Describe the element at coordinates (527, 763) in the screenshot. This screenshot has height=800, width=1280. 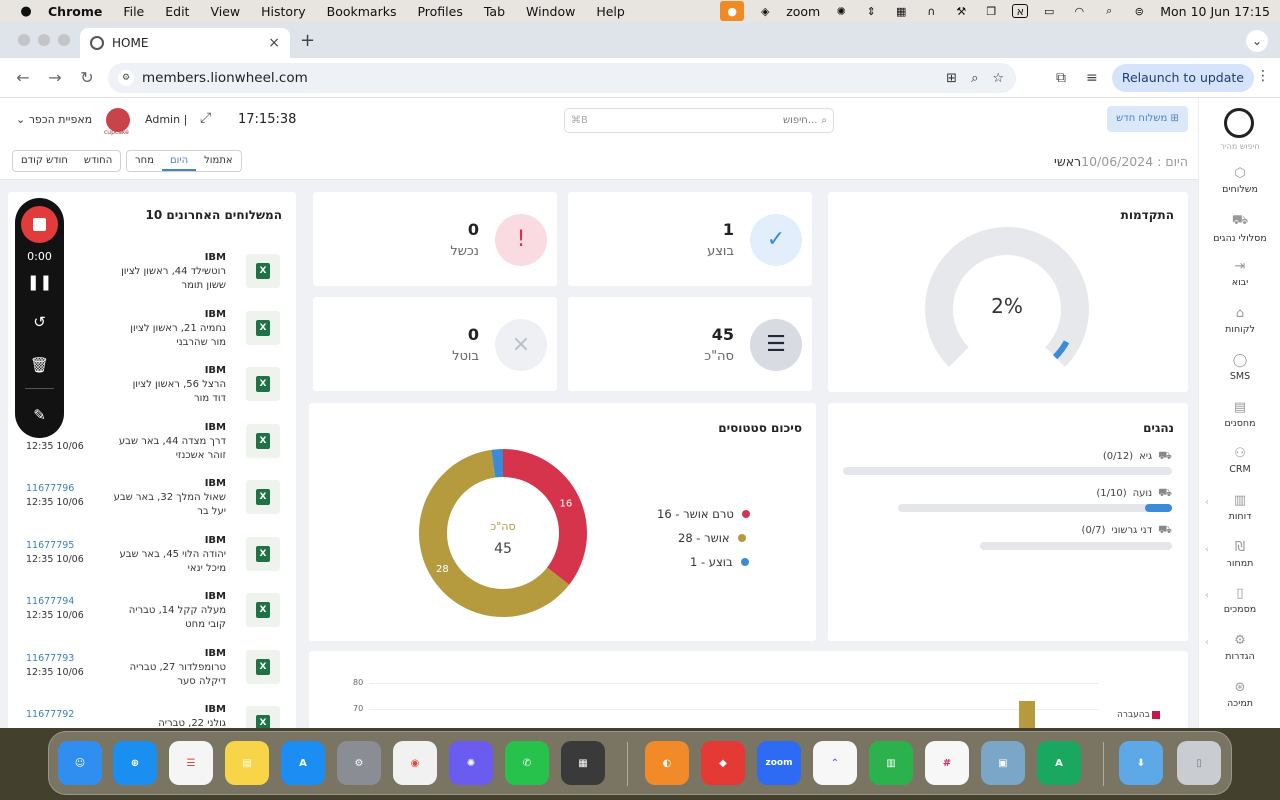
I see `whatsapp-icon: ✆` at that location.